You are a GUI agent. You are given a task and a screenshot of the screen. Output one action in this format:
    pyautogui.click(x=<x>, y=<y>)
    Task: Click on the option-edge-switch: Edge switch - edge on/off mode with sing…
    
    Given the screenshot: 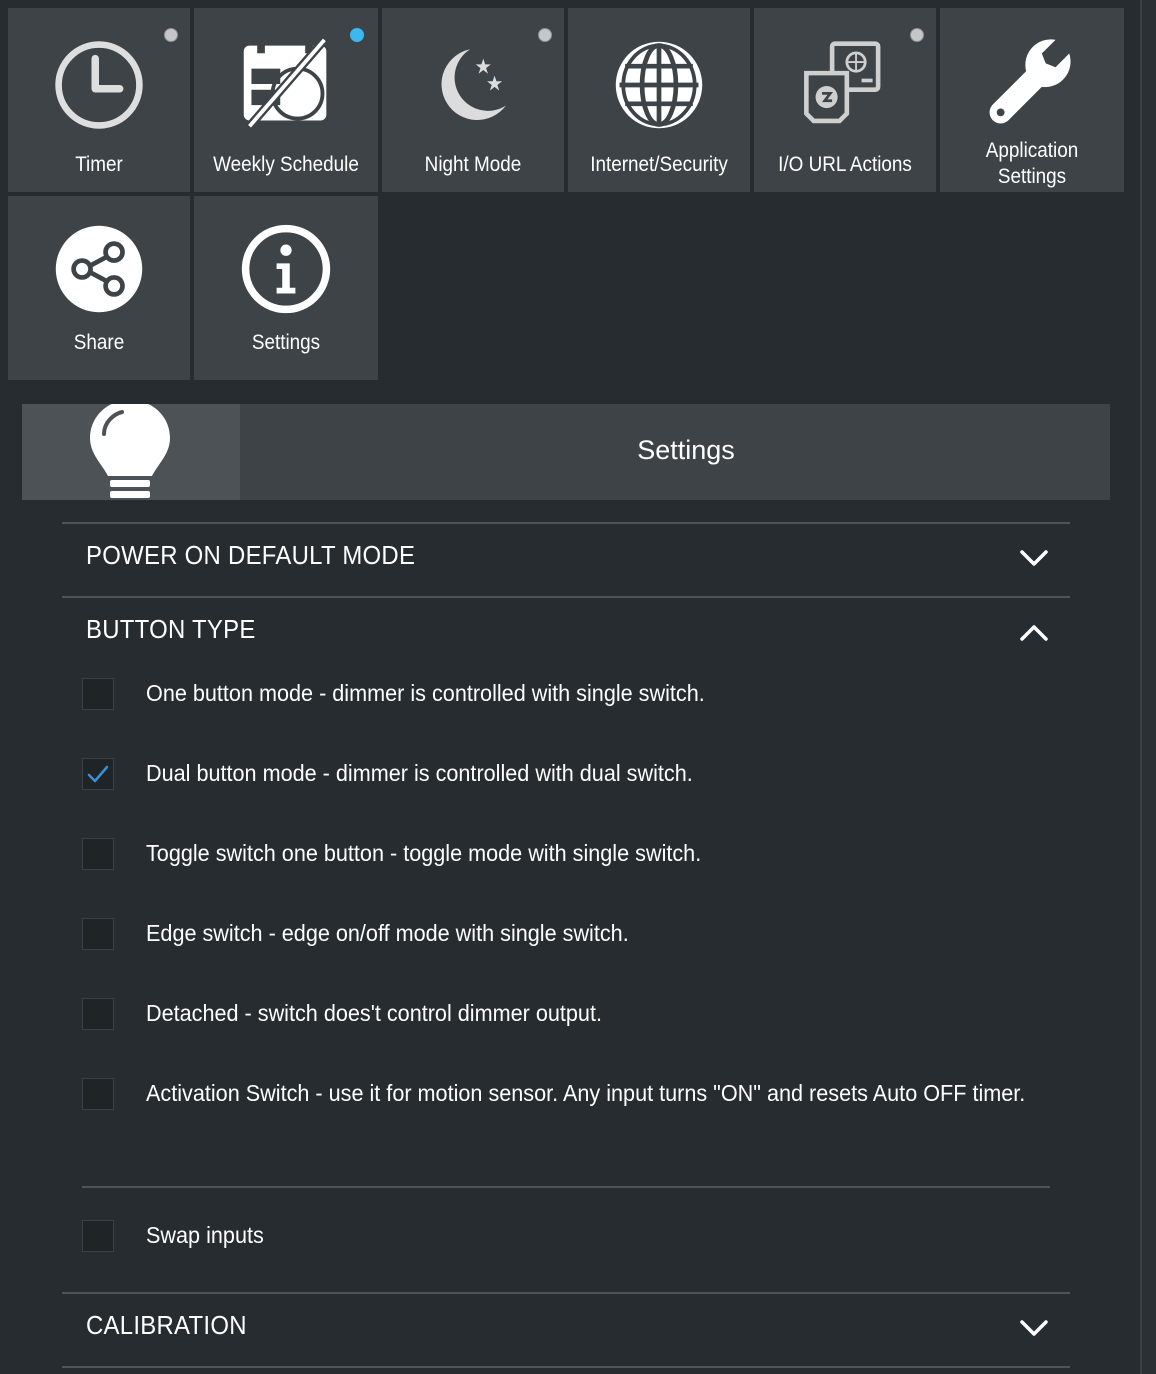 What is the action you would take?
    pyautogui.click(x=567, y=936)
    